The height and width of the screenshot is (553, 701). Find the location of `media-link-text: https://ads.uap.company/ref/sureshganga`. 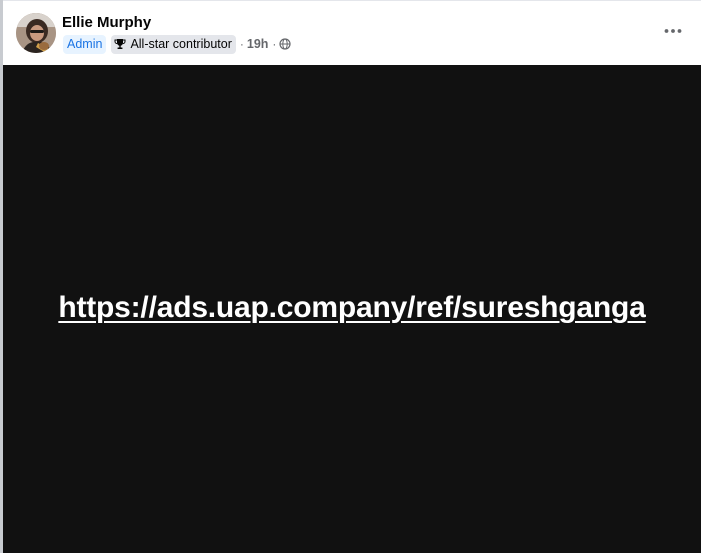

media-link-text: https://ads.uap.company/ref/sureshganga is located at coordinates (352, 308).